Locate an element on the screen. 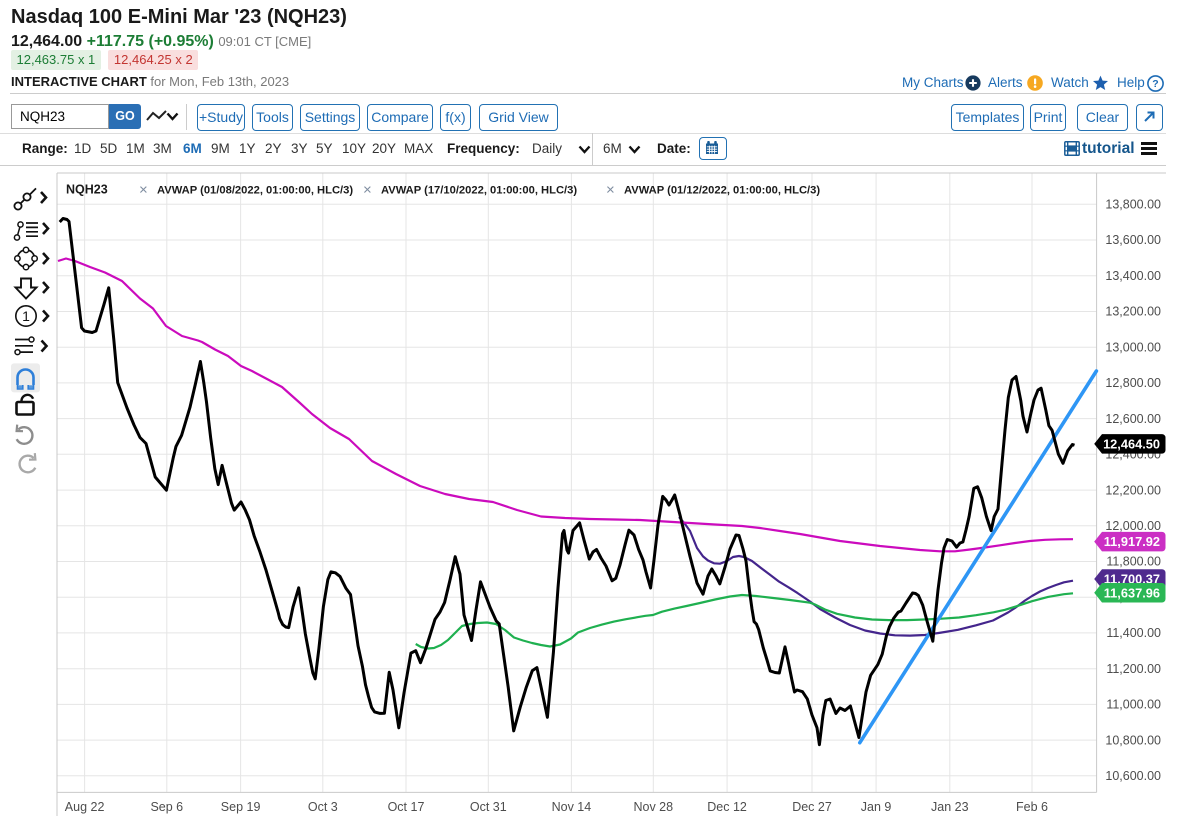  svg-text: 13,400.00 is located at coordinates (1133, 276).